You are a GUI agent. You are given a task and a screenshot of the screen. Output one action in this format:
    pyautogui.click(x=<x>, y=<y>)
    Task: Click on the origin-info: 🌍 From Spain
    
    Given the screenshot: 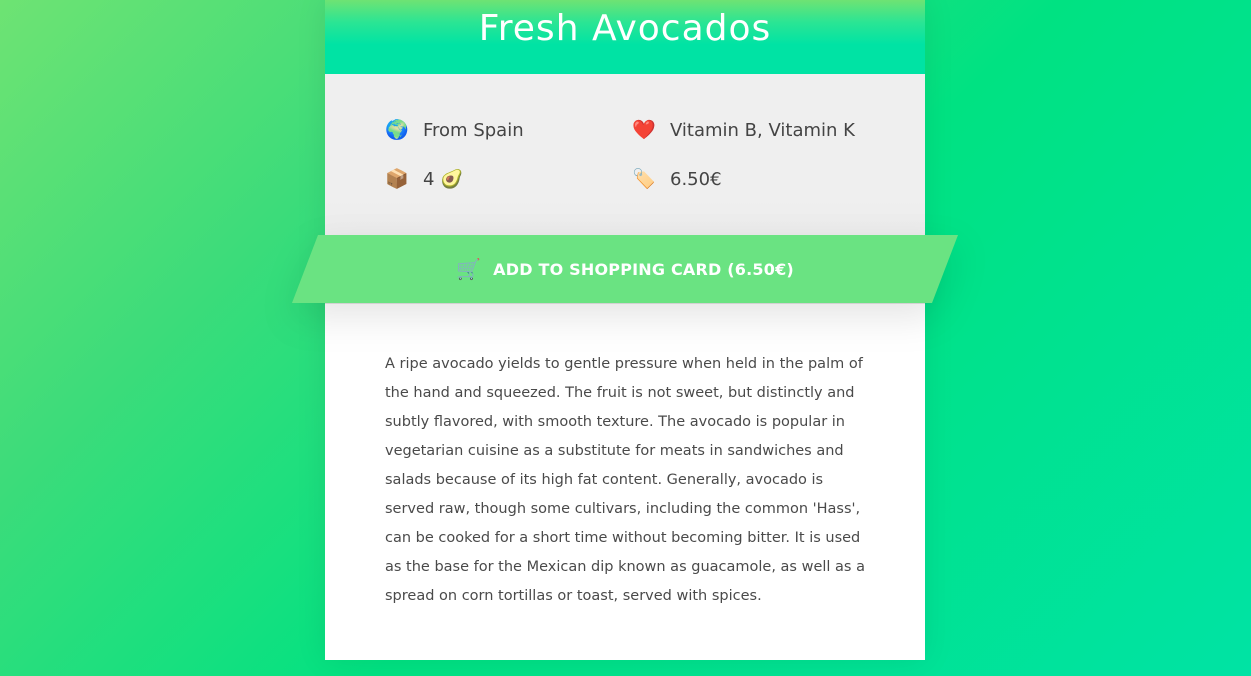 What is the action you would take?
    pyautogui.click(x=454, y=130)
    